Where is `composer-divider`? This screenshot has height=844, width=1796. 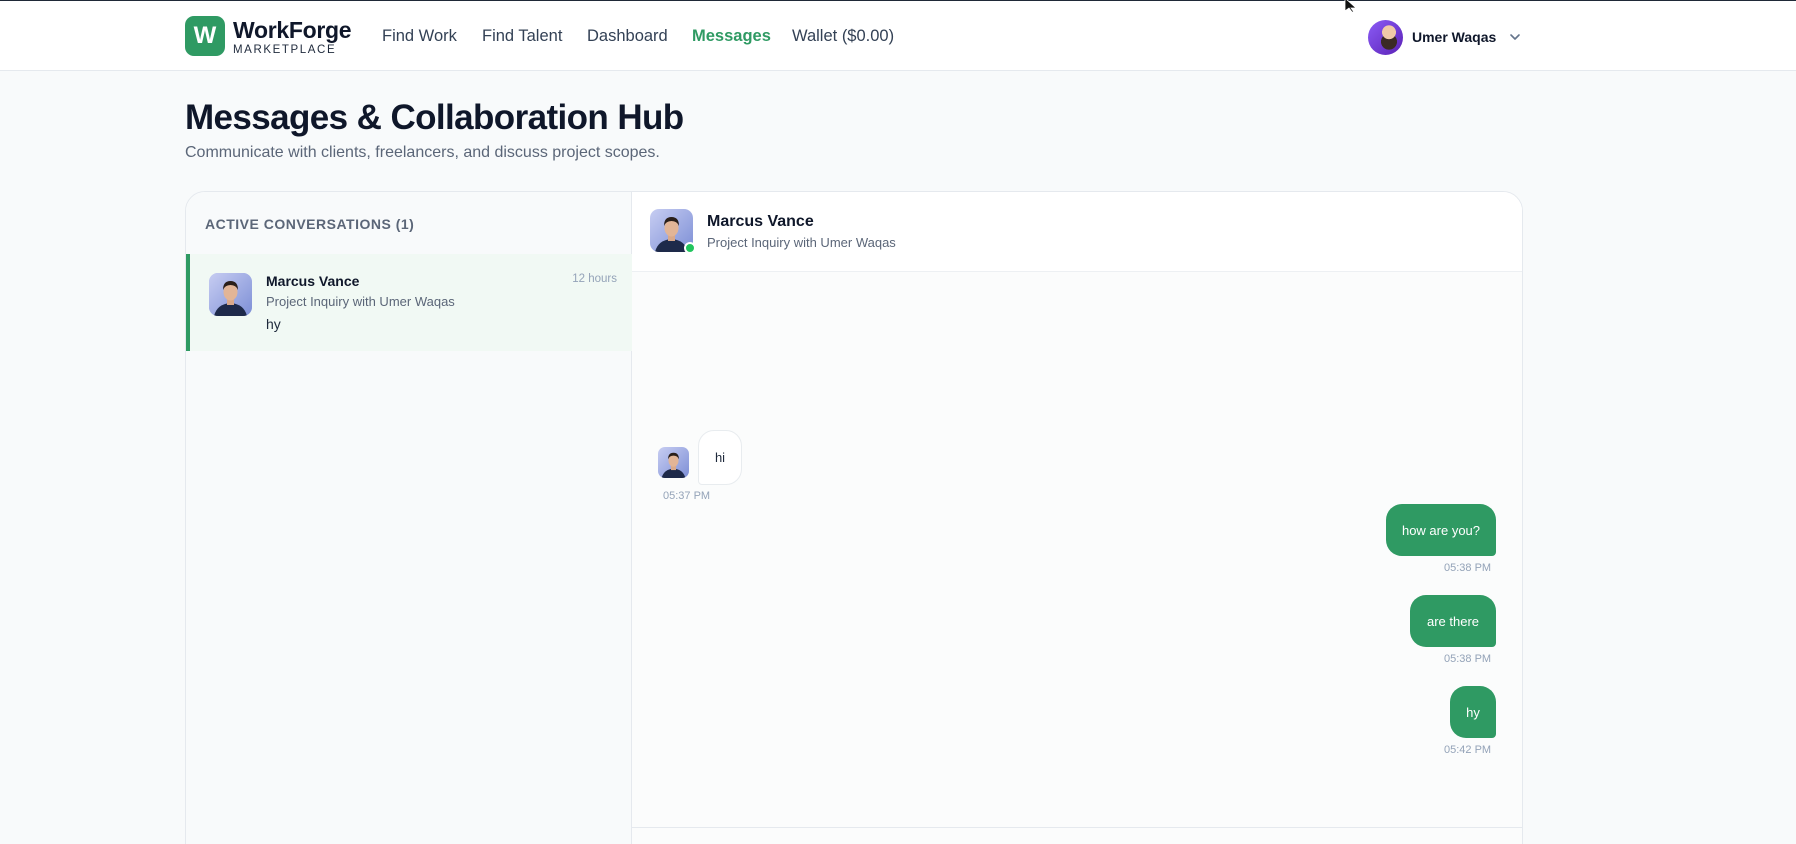
composer-divider is located at coordinates (1077, 827).